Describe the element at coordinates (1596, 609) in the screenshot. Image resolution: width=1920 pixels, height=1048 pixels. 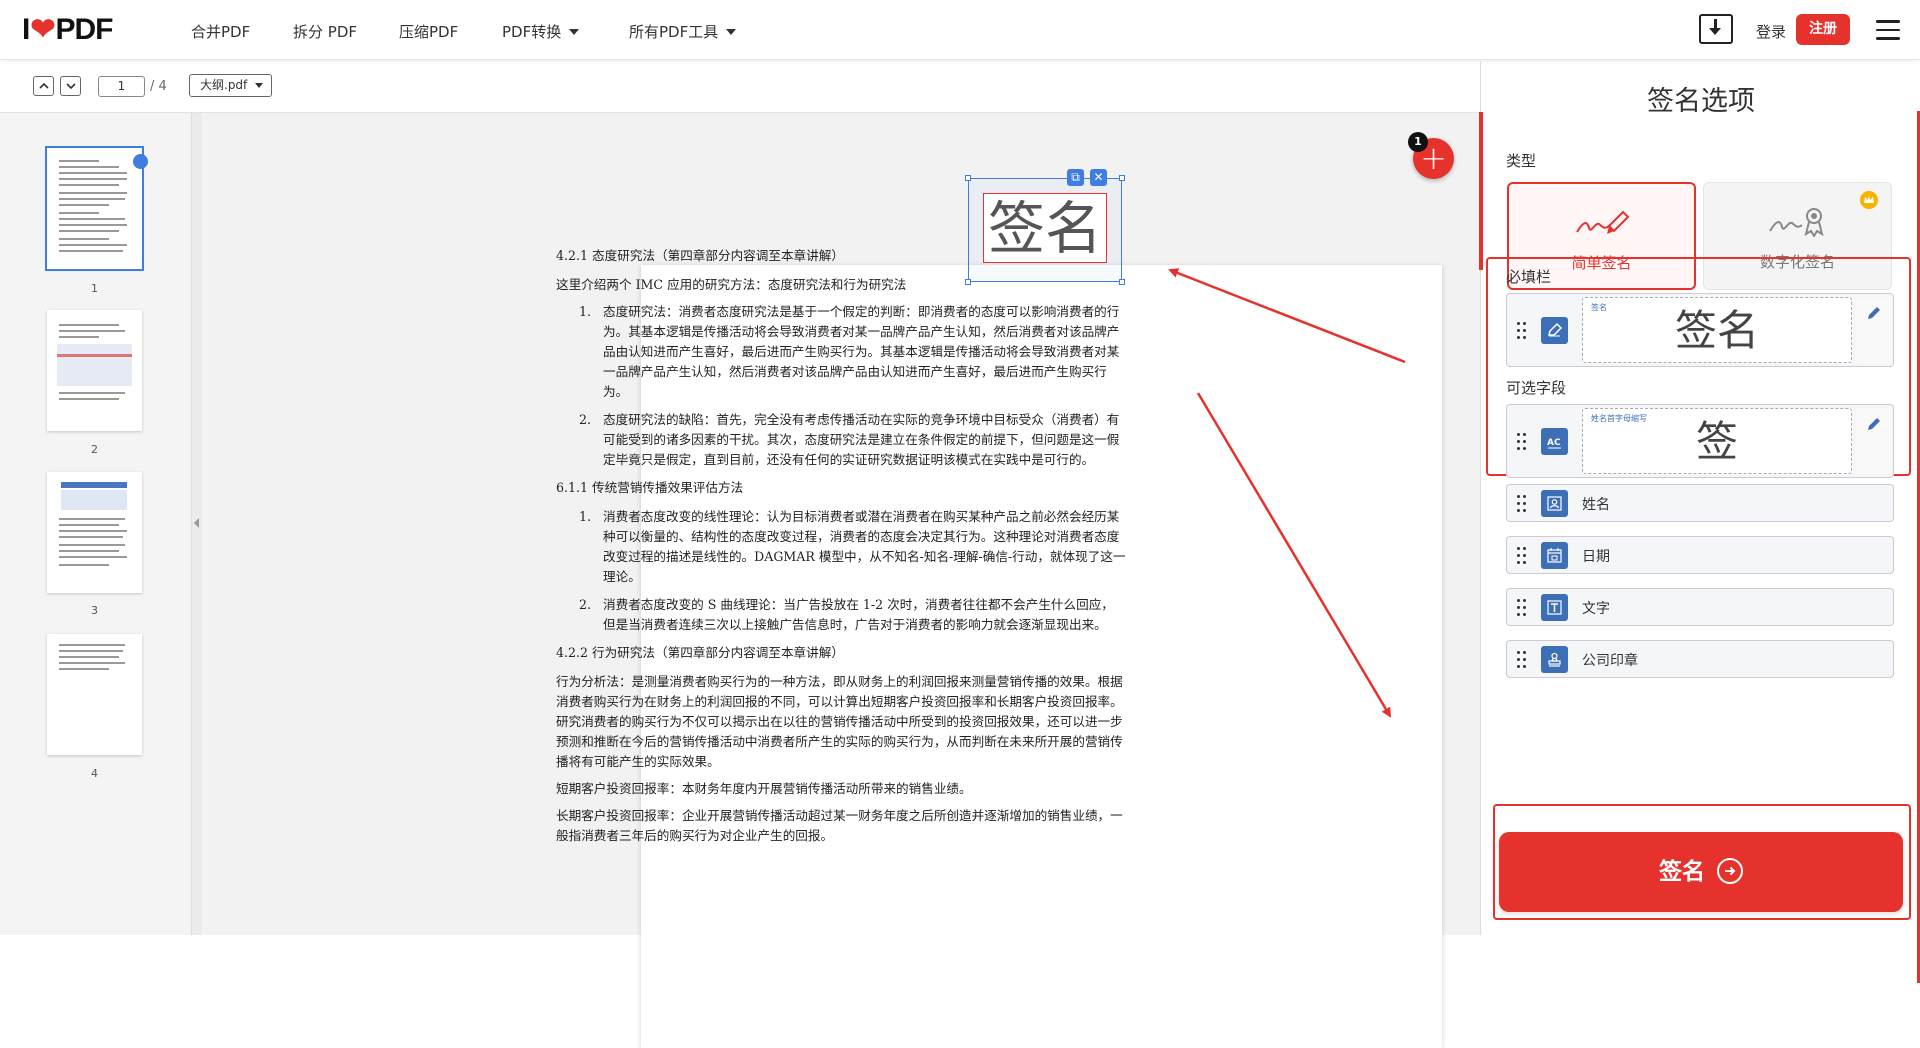
I see `field-text-label: 文字` at that location.